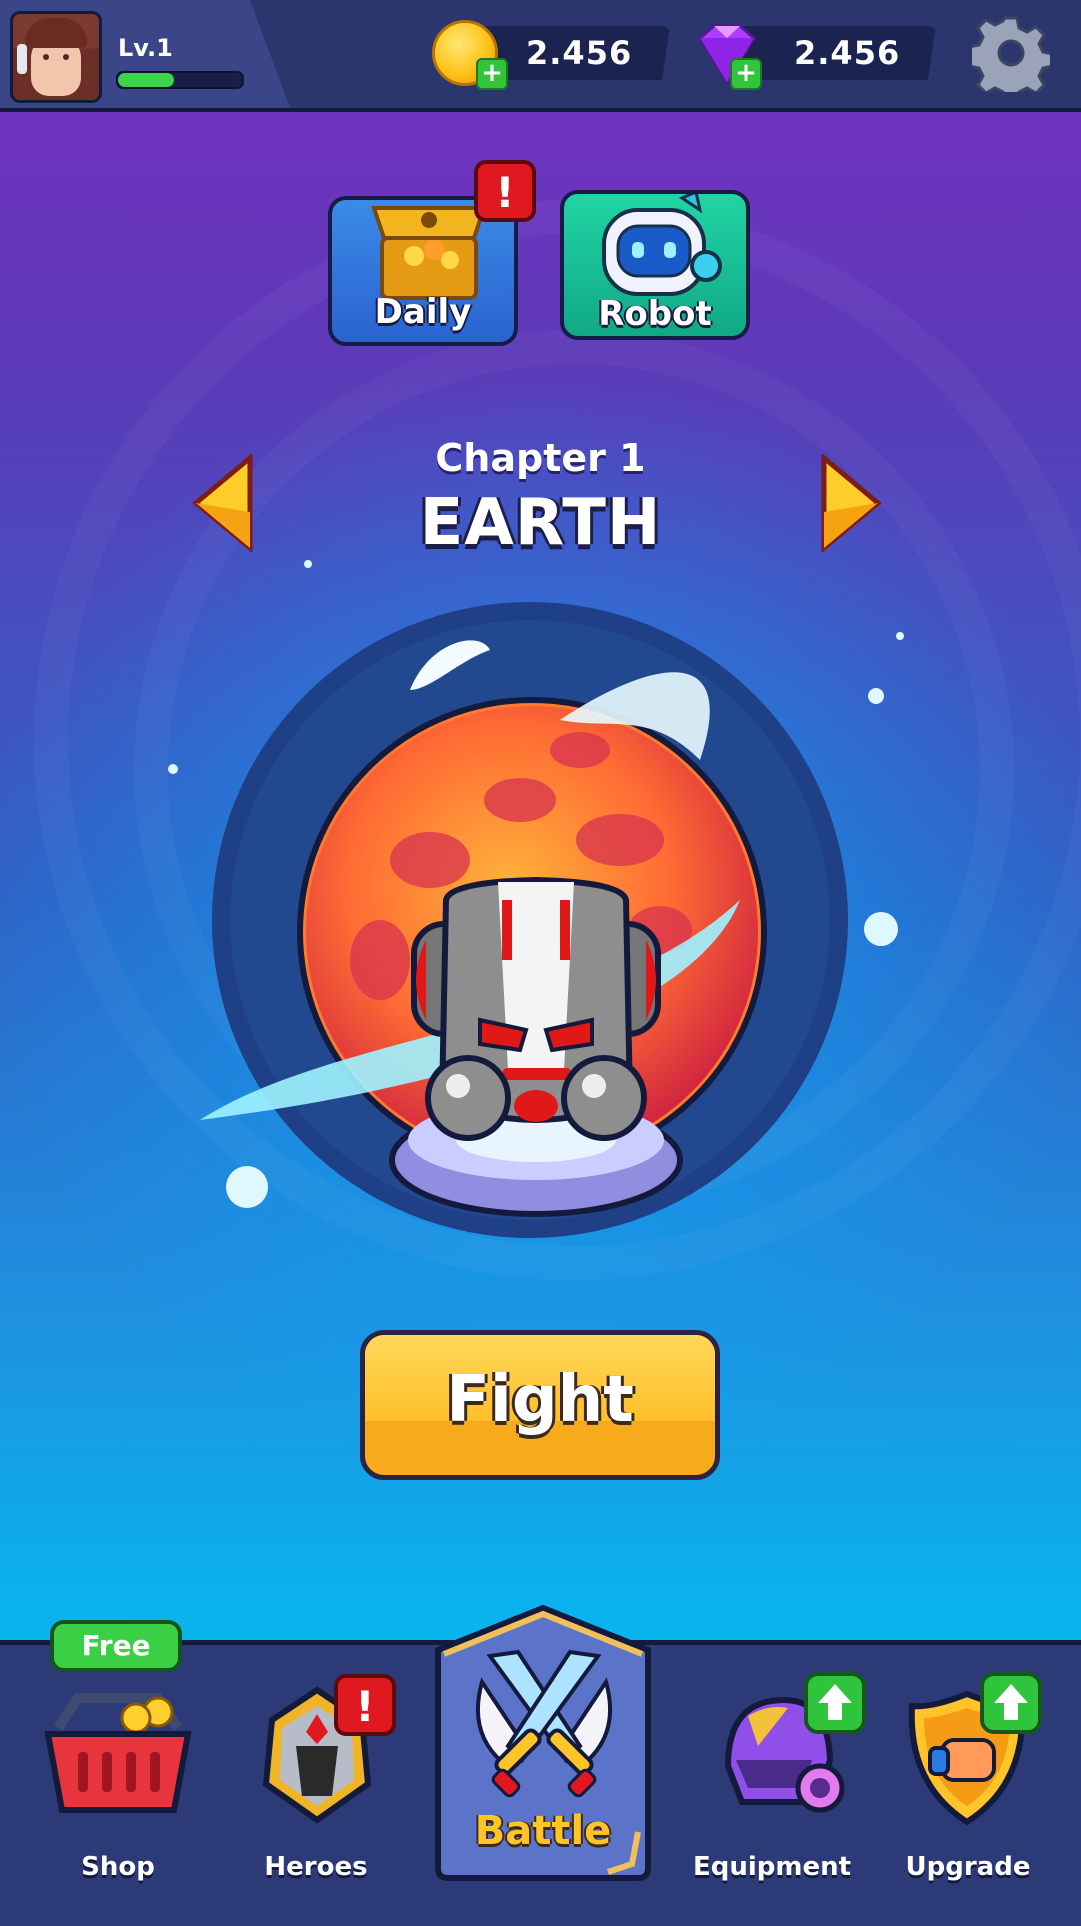  What do you see at coordinates (655, 314) in the screenshot?
I see `robot-label: Robot` at bounding box center [655, 314].